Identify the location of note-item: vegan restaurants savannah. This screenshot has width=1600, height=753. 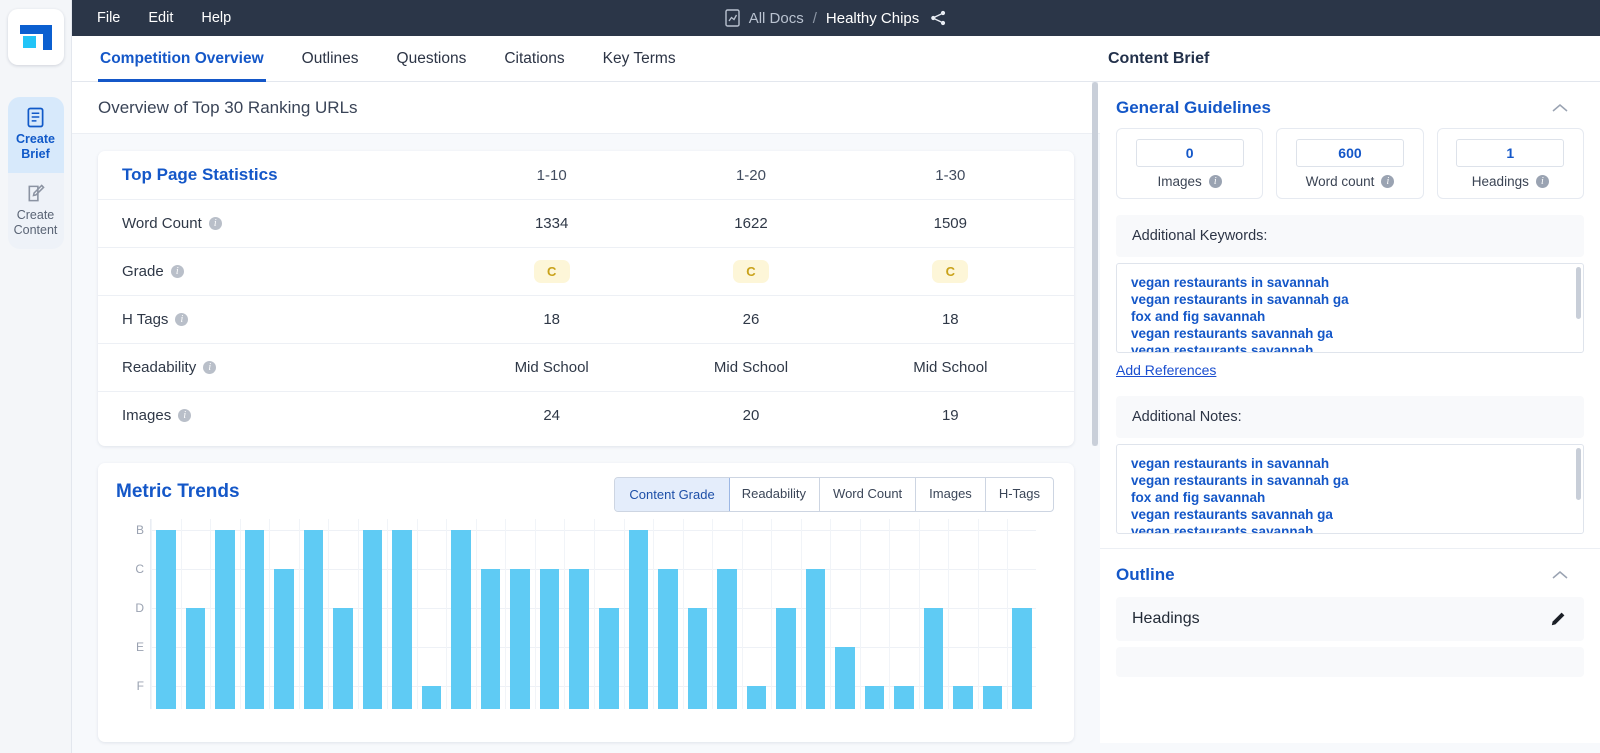
(1350, 528).